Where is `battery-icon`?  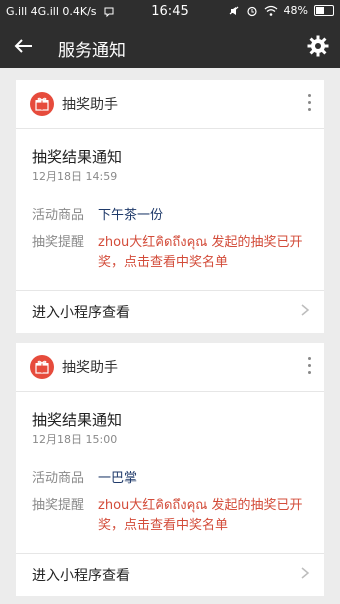
battery-icon is located at coordinates (324, 10).